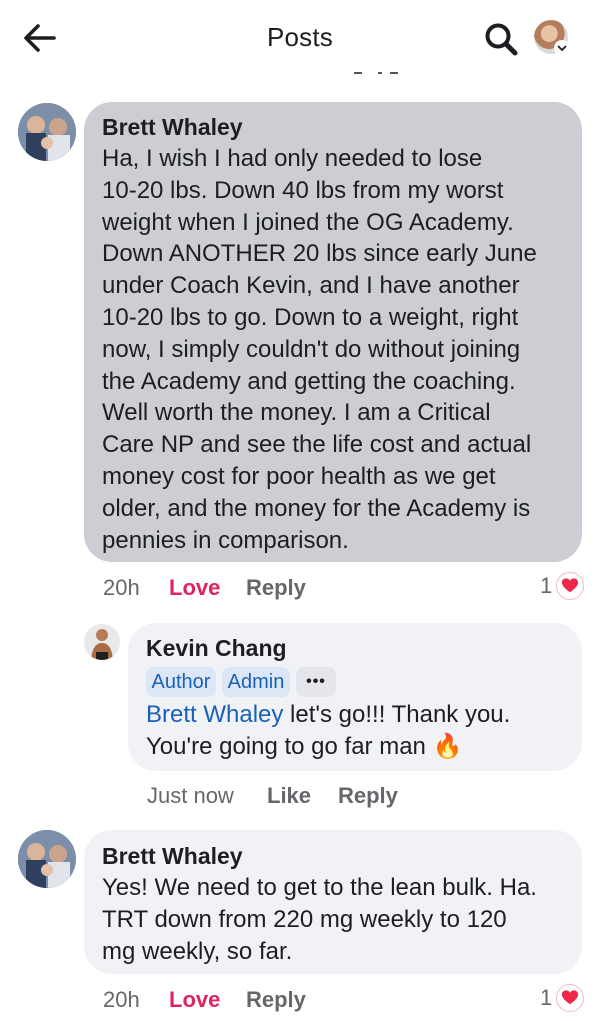 This screenshot has height=1021, width=600. I want to click on comment-author: Kevin Chang, so click(216, 648).